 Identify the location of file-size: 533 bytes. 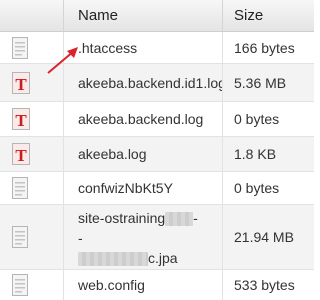
(264, 285).